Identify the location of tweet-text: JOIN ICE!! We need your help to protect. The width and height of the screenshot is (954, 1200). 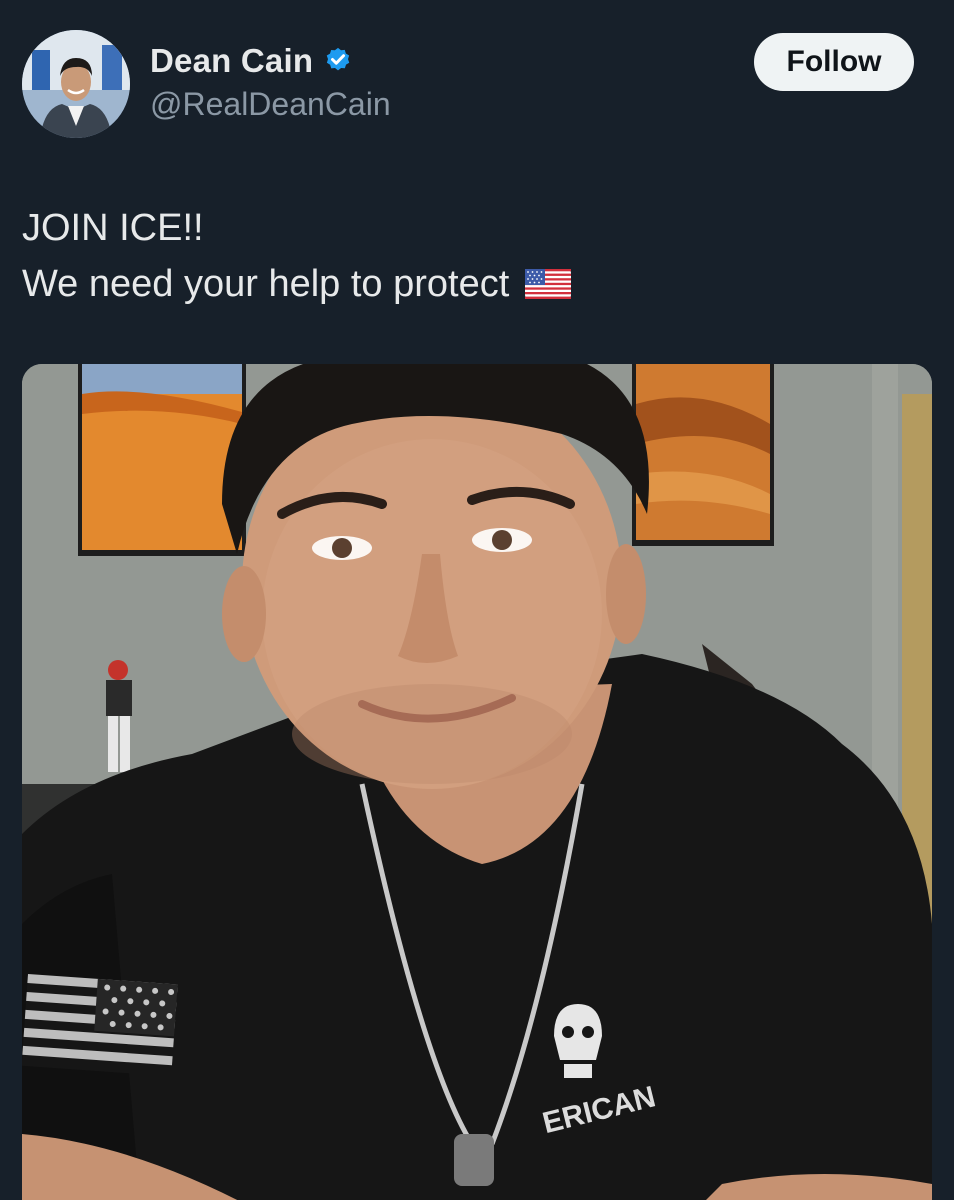
(472, 256).